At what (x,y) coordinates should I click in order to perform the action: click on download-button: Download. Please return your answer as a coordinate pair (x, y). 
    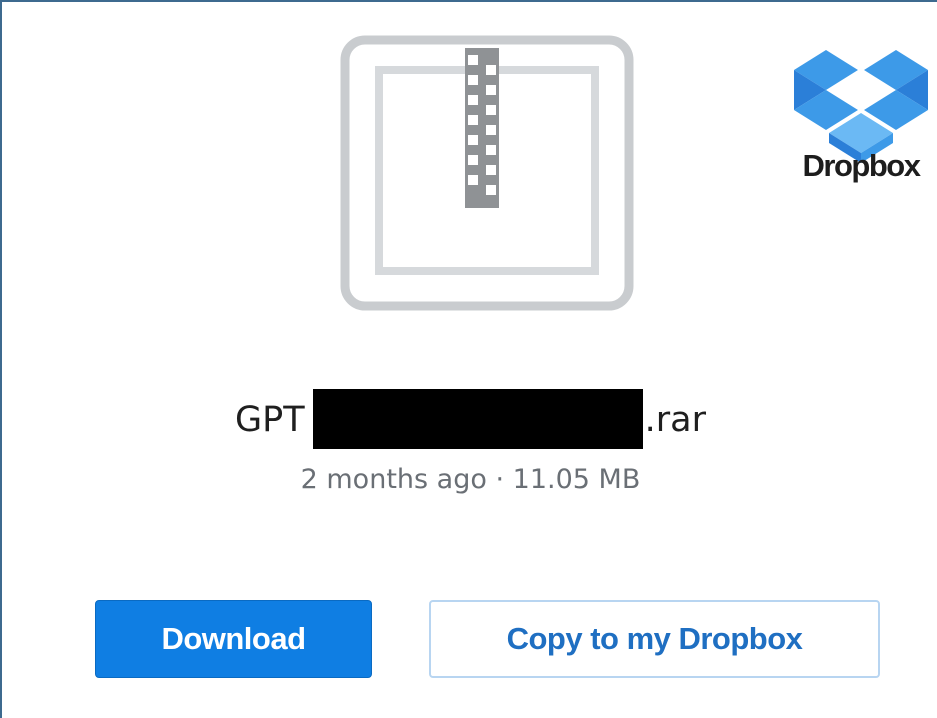
    Looking at the image, I should click on (233, 639).